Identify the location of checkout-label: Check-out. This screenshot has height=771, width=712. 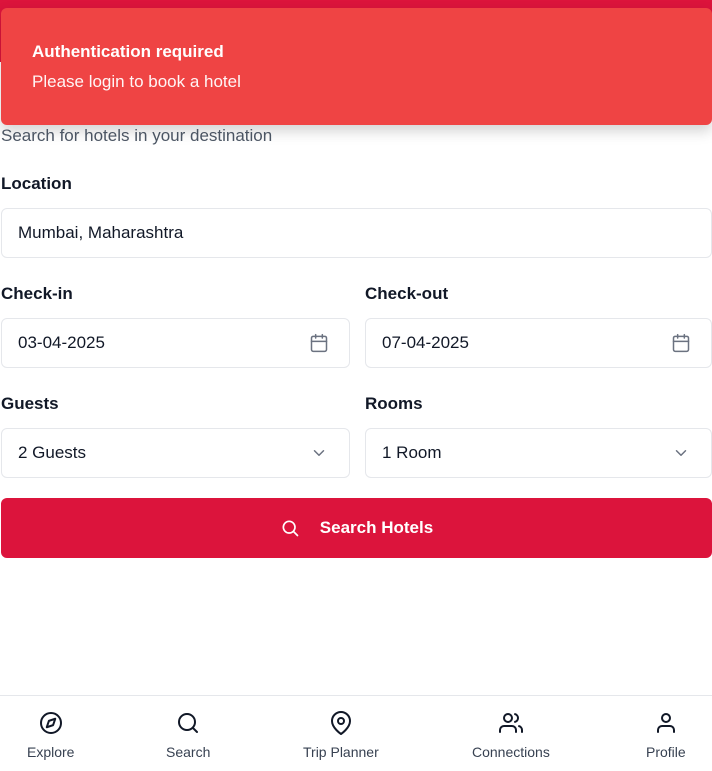
(407, 293).